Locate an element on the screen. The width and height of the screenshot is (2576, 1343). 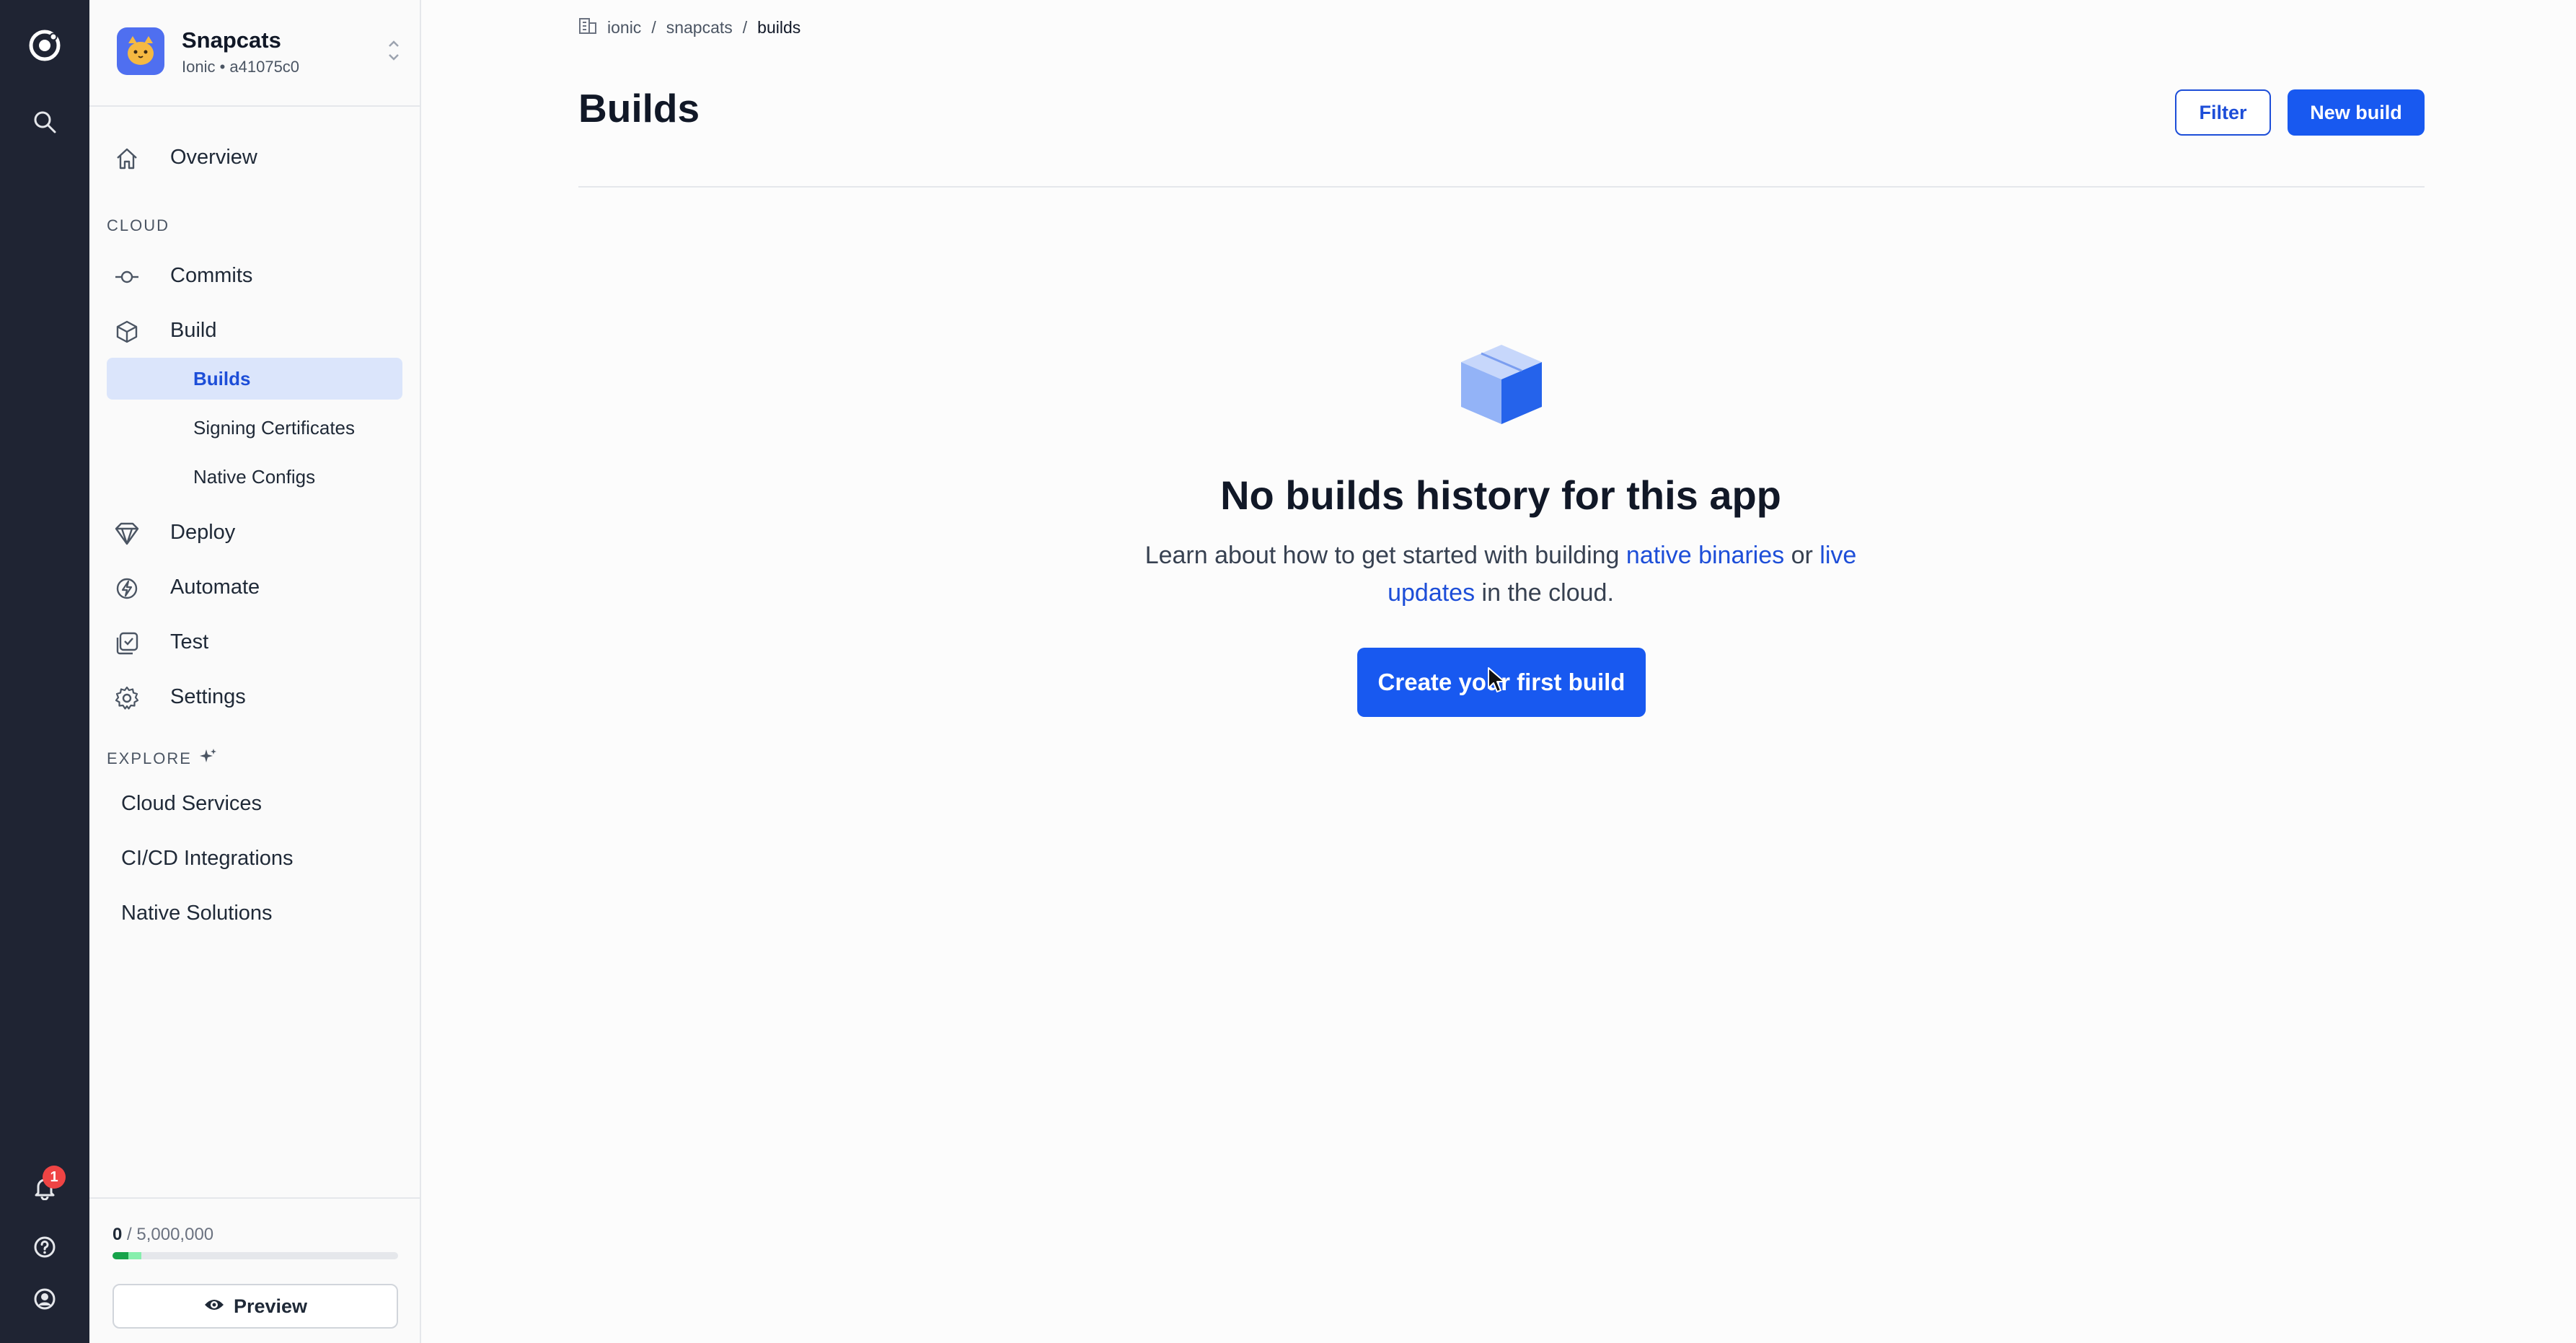
nav-test: Test is located at coordinates (254, 642).